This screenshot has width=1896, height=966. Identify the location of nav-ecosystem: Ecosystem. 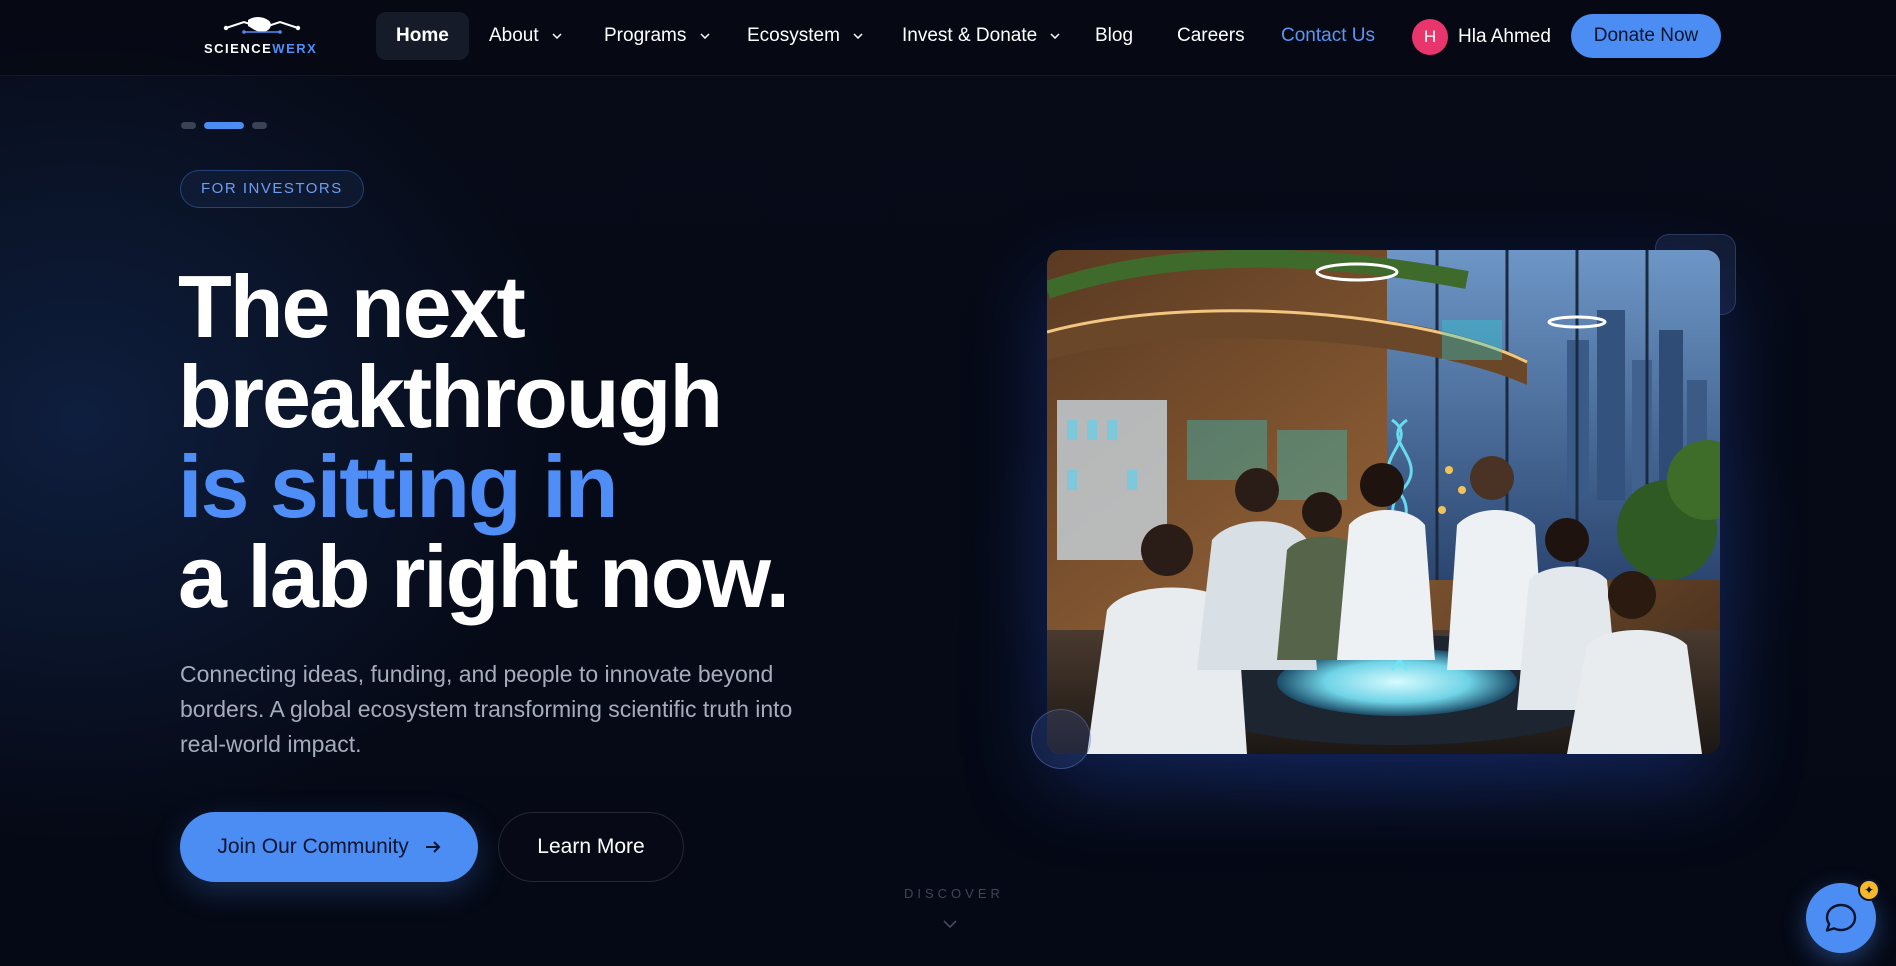
(805, 36).